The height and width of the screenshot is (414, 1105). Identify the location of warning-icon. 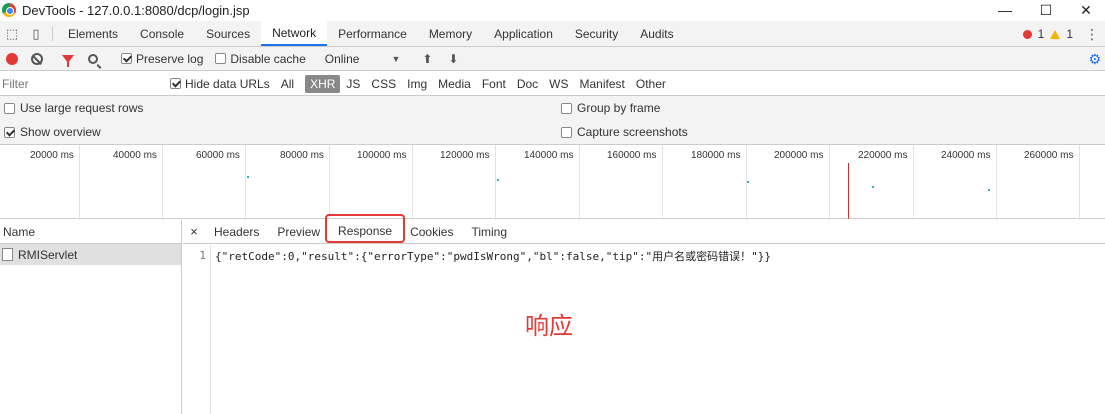
(1055, 34).